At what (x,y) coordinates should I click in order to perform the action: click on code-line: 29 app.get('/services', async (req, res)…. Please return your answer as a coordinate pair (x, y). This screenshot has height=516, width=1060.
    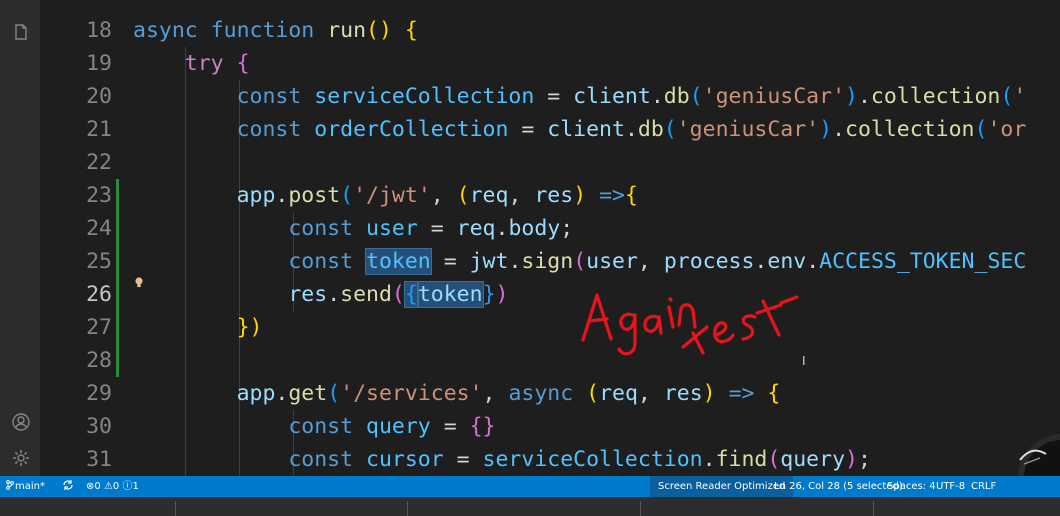
    Looking at the image, I should click on (550, 393).